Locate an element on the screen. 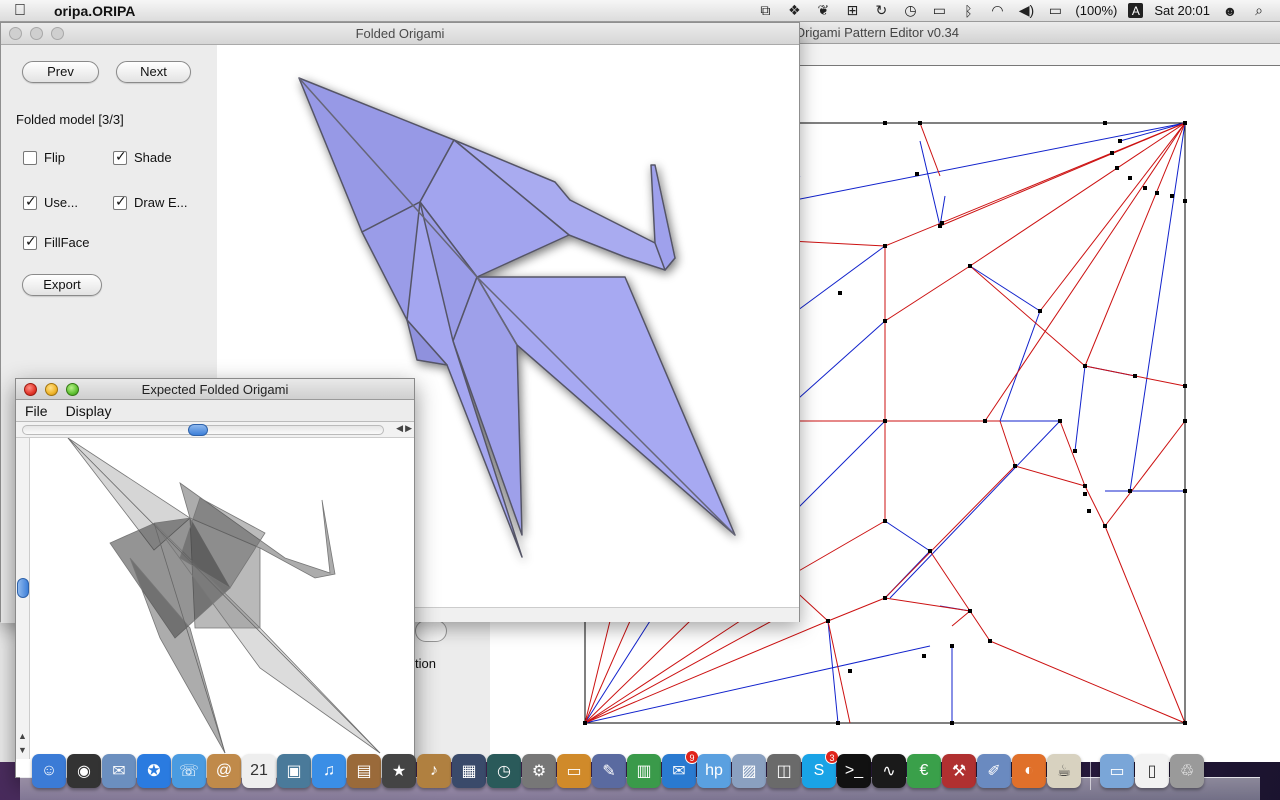 This screenshot has height=800, width=1280. expected-menubar: File Display is located at coordinates (215, 411).